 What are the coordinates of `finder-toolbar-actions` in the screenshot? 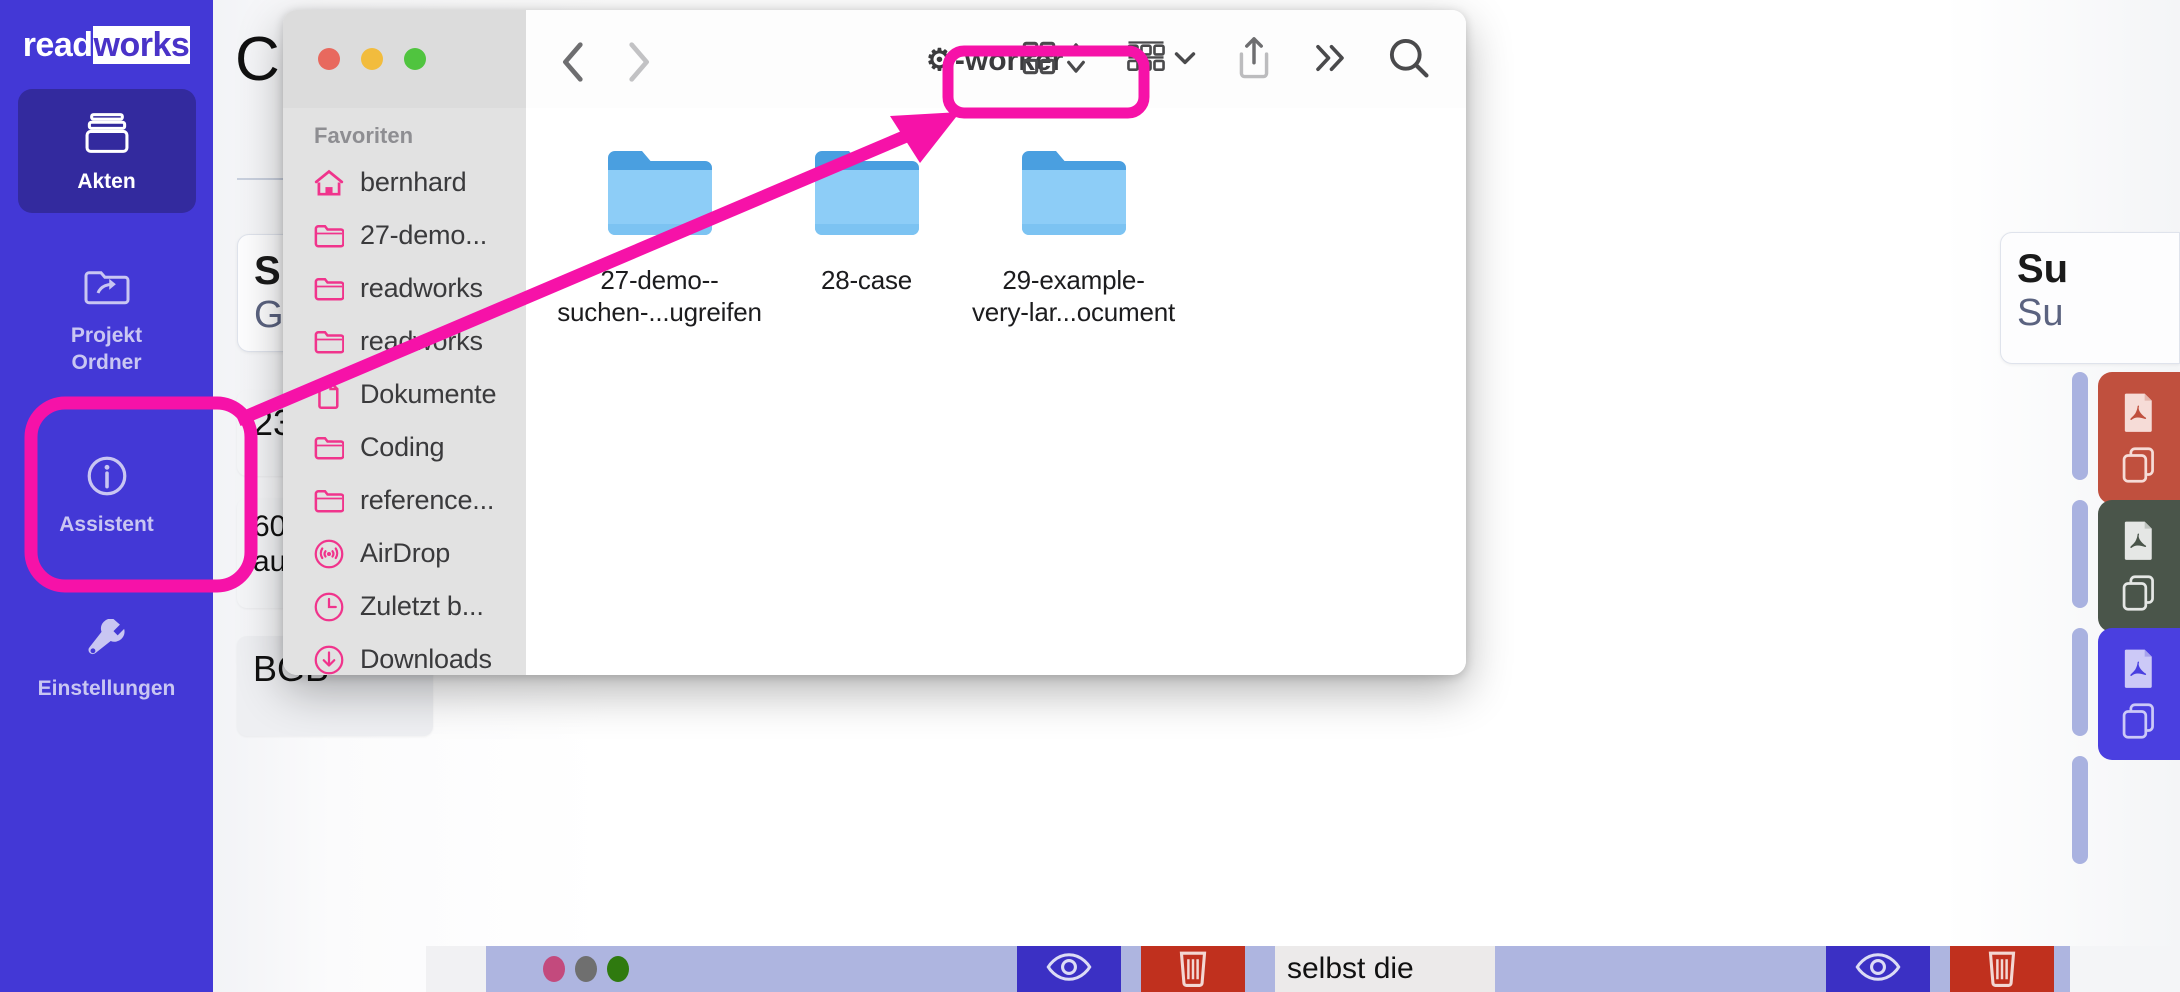 It's located at (1226, 60).